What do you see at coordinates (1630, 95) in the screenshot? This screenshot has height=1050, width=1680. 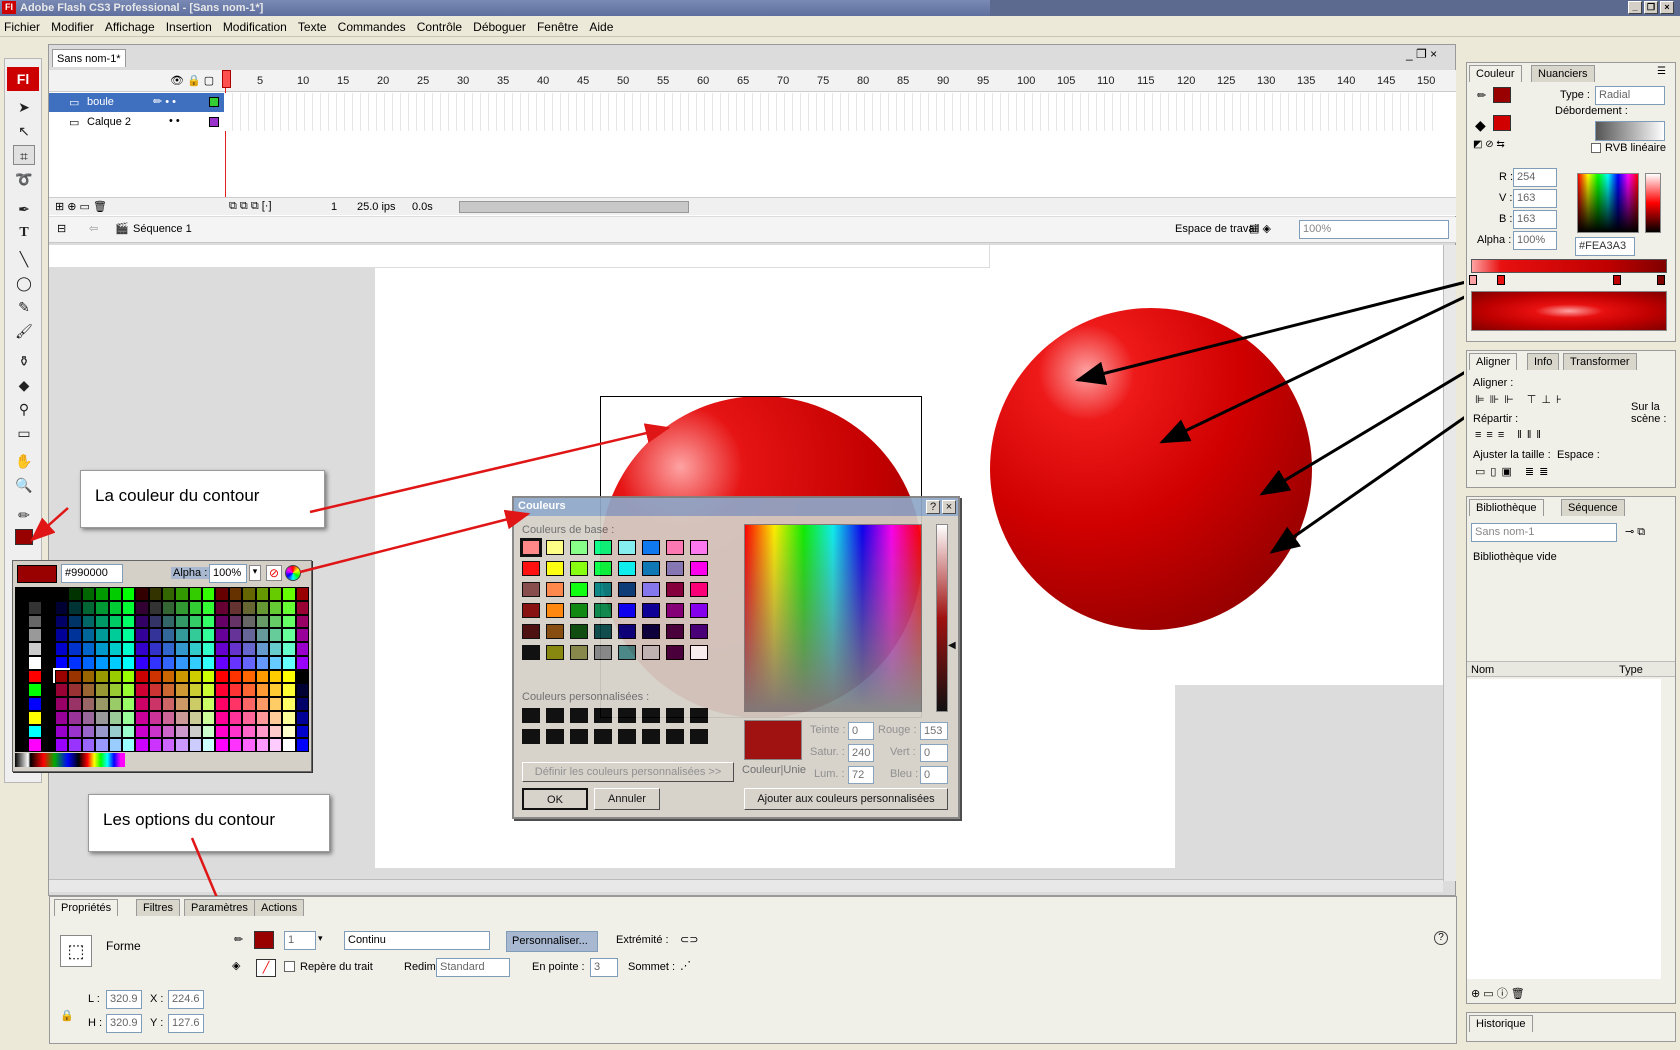 I see `type-select: Radial` at bounding box center [1630, 95].